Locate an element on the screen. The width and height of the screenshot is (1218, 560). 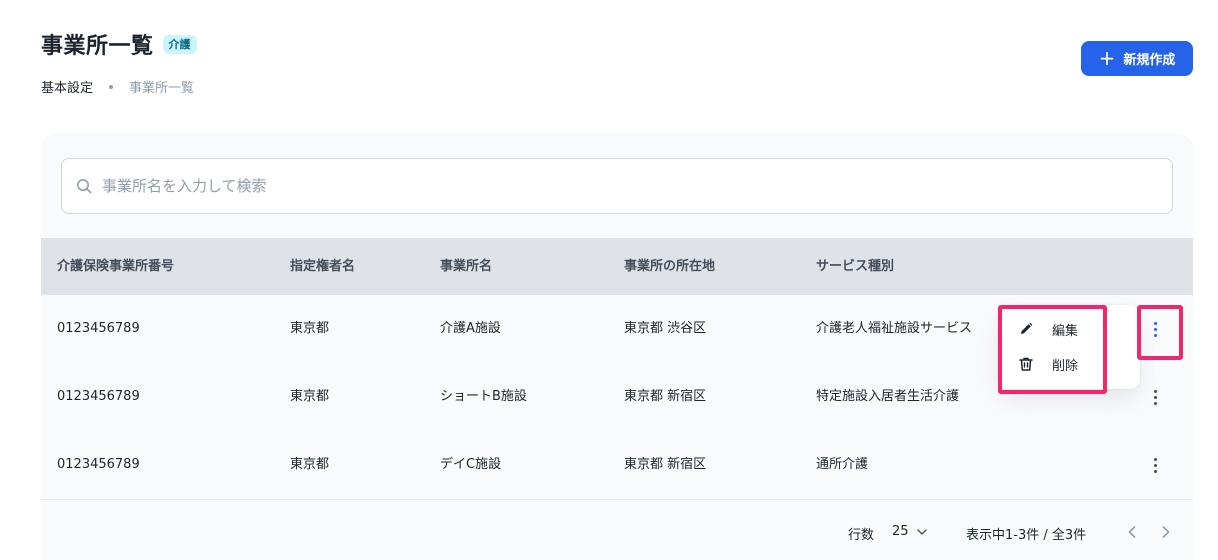
cell-office-name: デイC施設 is located at coordinates (471, 464).